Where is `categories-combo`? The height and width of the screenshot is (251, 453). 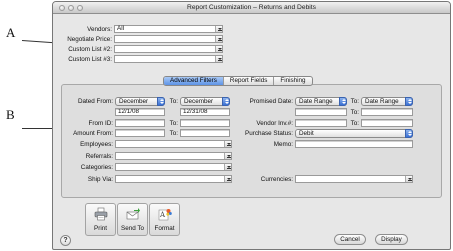 categories-combo is located at coordinates (173, 167).